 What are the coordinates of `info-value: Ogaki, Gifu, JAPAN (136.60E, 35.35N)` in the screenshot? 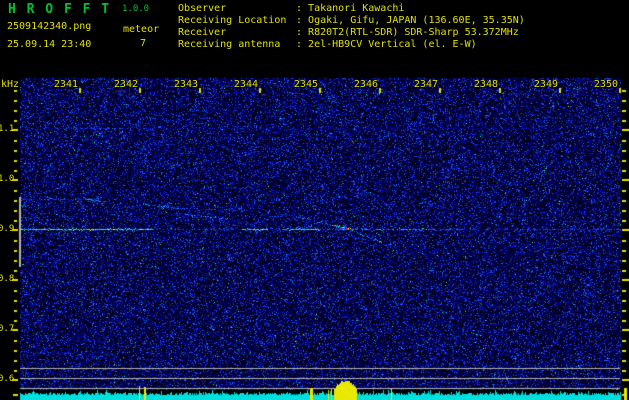 It's located at (416, 20).